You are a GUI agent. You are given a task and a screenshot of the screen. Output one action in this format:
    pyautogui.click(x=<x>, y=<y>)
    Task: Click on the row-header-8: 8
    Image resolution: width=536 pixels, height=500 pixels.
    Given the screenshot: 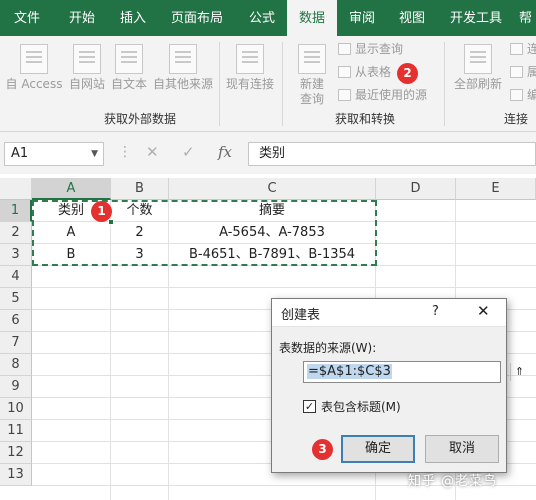 What is the action you would take?
    pyautogui.click(x=16, y=365)
    